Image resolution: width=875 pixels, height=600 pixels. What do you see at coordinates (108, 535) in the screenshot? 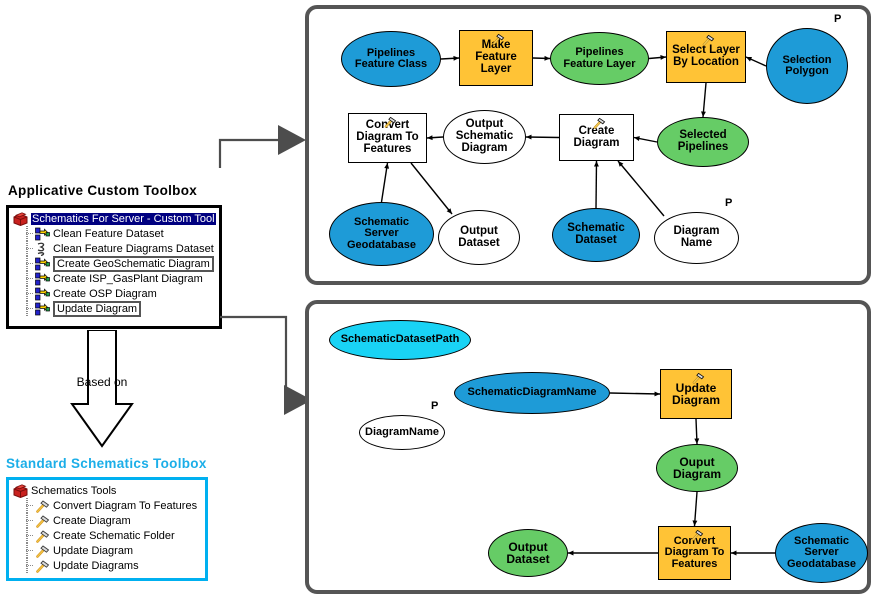
I see `tree-item: Create Schematic Folder` at bounding box center [108, 535].